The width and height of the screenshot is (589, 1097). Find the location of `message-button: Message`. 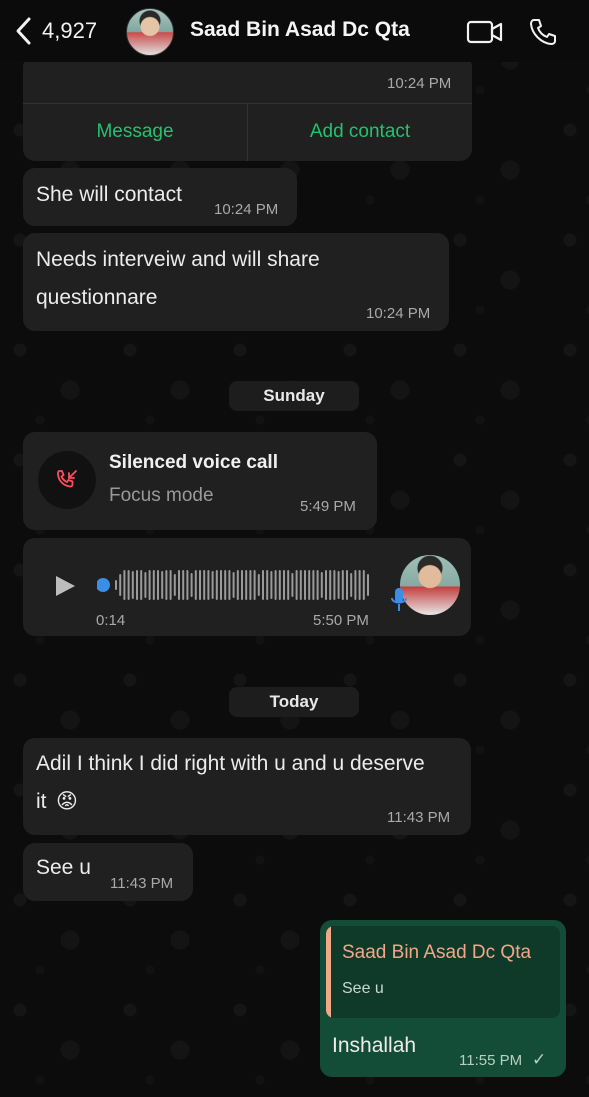

message-button: Message is located at coordinates (135, 132).